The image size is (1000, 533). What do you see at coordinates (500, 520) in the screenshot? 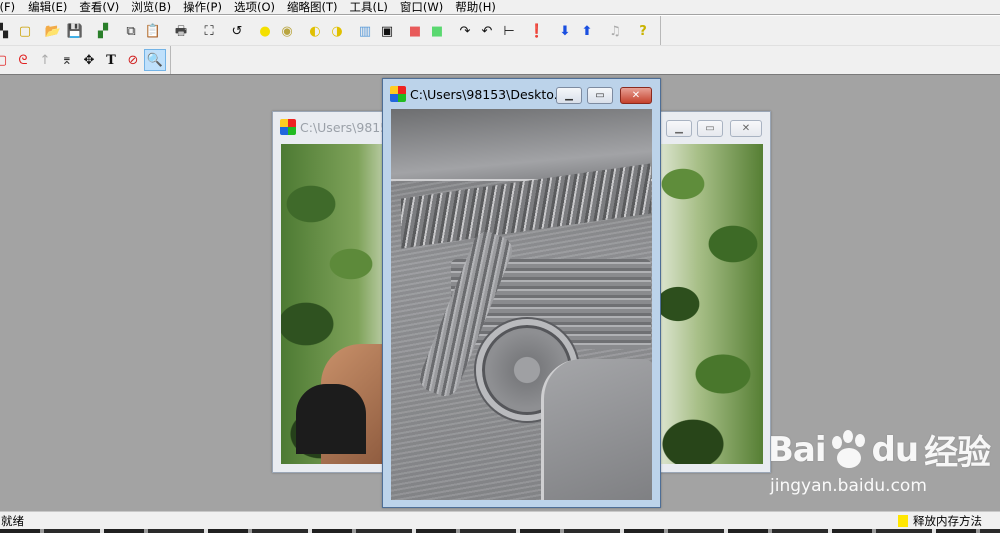
I see `status-bar: 就绪 释放内存方法` at bounding box center [500, 520].